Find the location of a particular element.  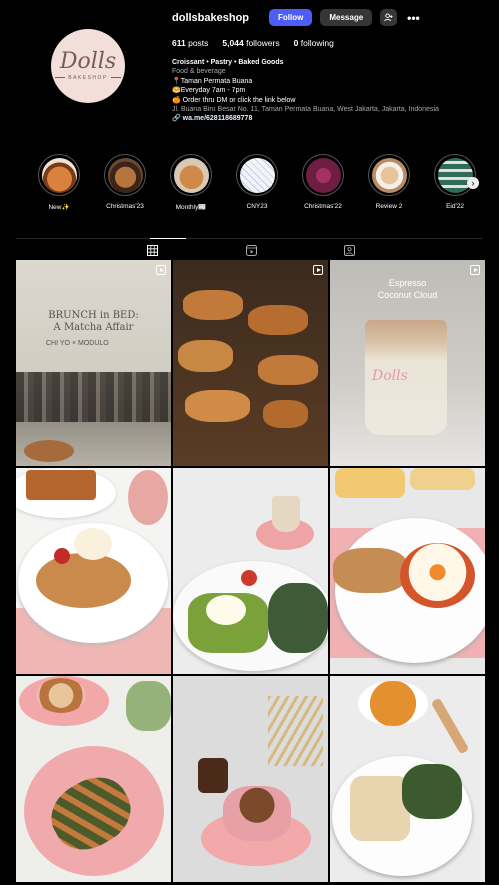

profile-tabs is located at coordinates (249, 249).